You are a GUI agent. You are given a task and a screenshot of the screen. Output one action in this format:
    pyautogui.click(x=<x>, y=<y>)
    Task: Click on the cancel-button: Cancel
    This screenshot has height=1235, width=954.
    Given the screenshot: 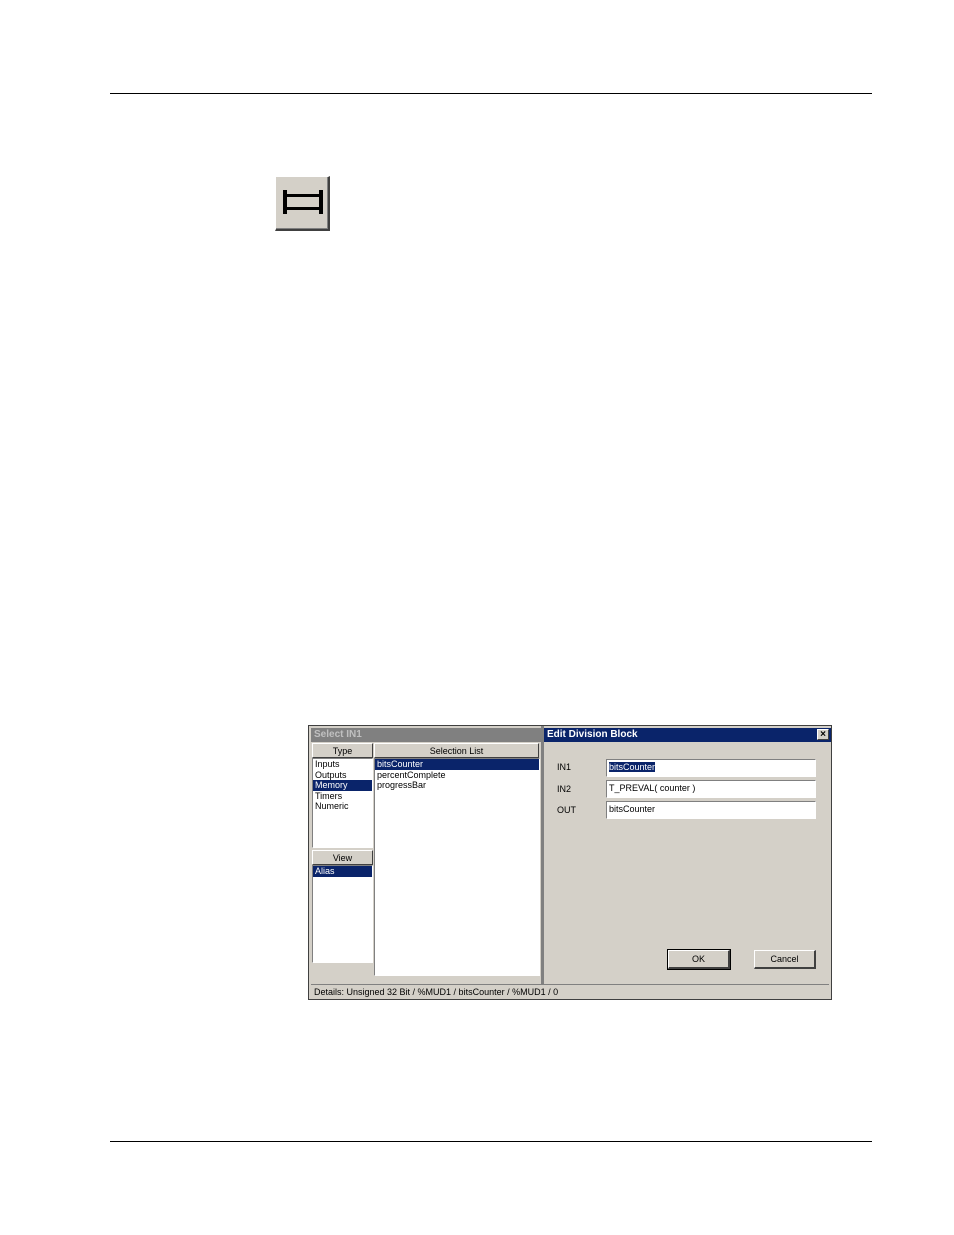 What is the action you would take?
    pyautogui.click(x=785, y=959)
    